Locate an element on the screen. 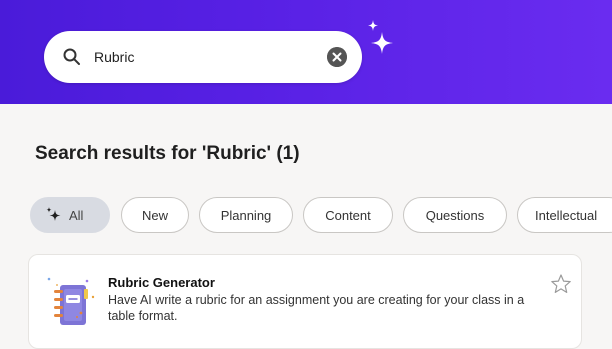 This screenshot has height=349, width=612. chip-planning: Planning is located at coordinates (246, 215).